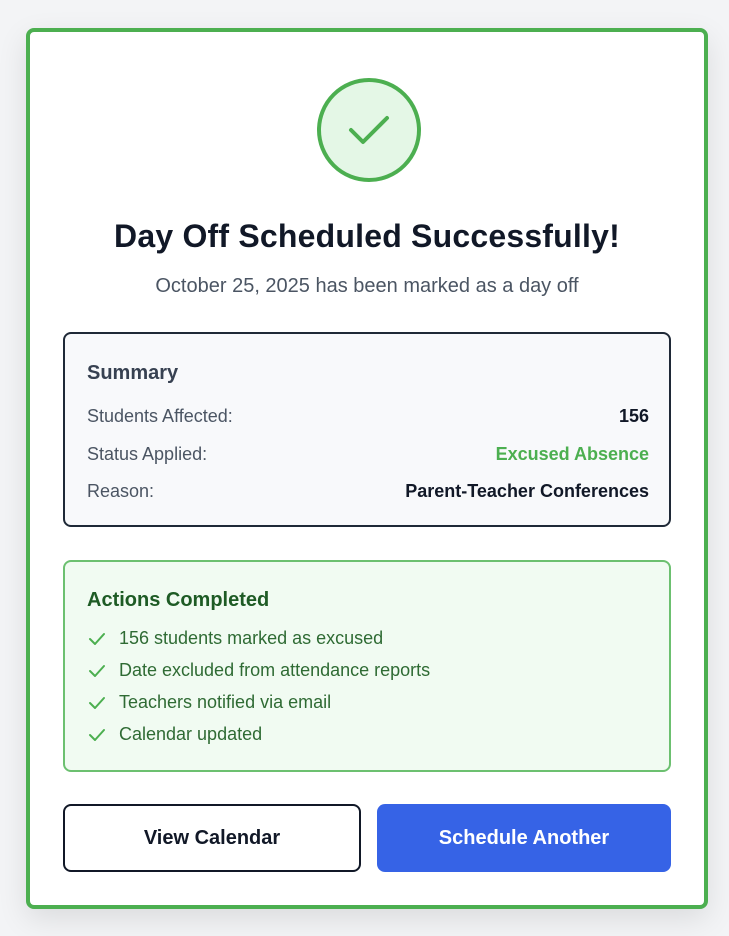  I want to click on status-value: Excused Absence, so click(572, 454).